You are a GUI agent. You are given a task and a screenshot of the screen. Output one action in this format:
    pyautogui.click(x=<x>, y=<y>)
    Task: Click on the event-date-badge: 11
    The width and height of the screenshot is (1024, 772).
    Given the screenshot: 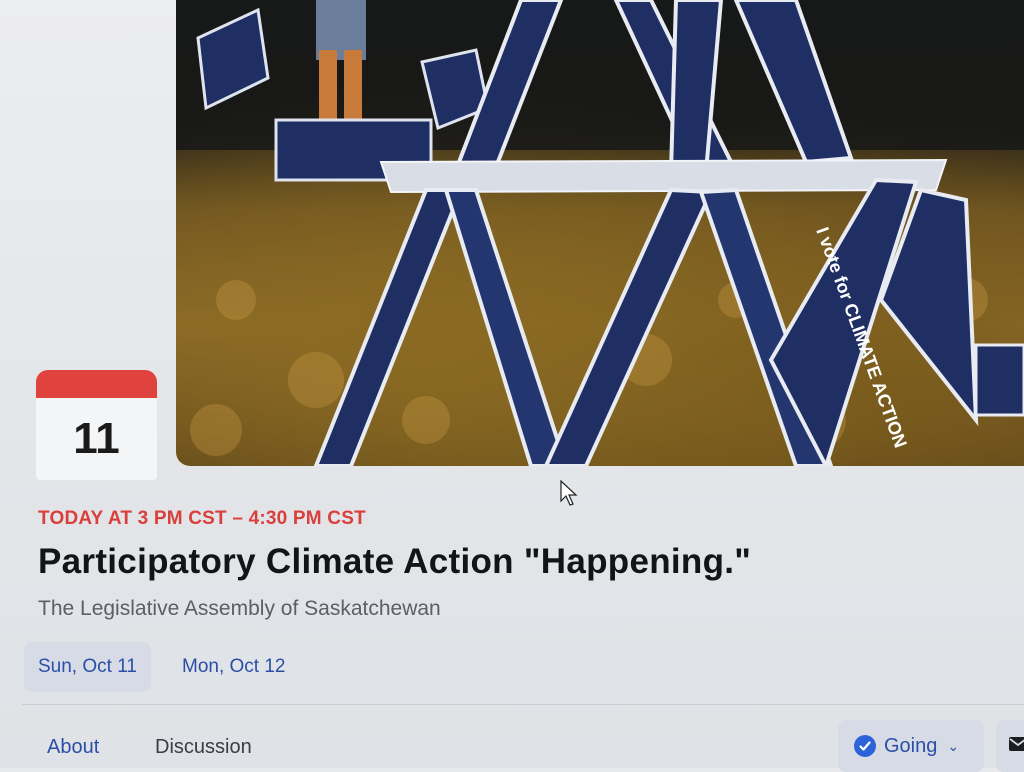 What is the action you would take?
    pyautogui.click(x=96, y=425)
    